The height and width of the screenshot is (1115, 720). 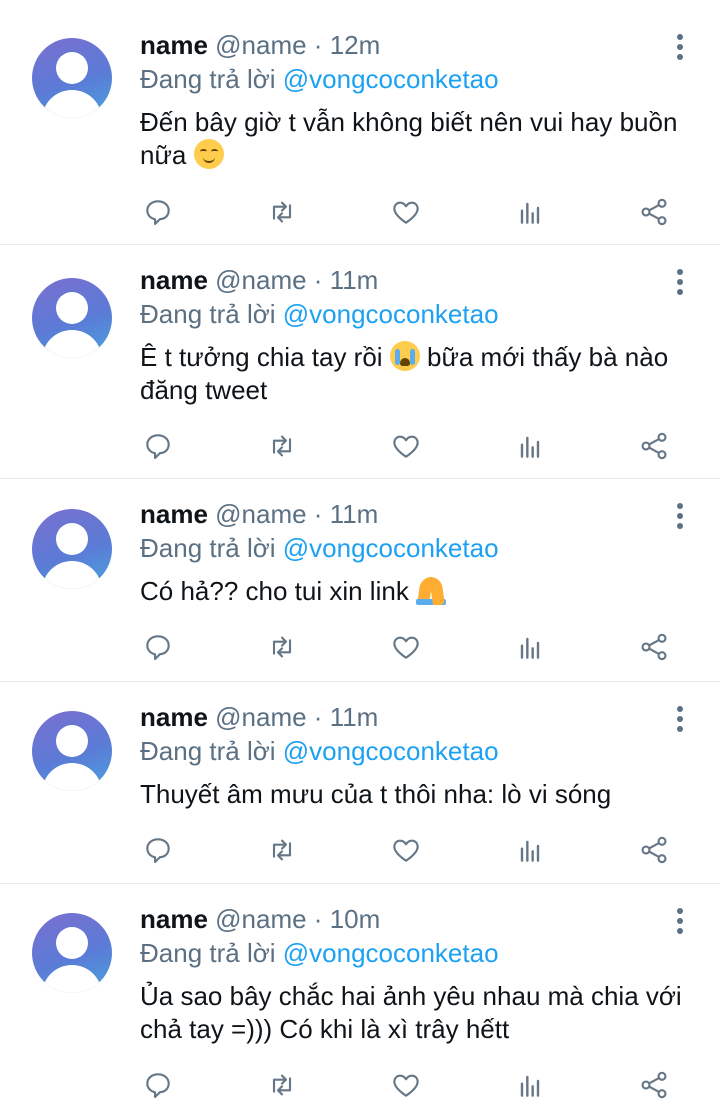 I want to click on crying-emoji-icon, so click(x=404, y=356).